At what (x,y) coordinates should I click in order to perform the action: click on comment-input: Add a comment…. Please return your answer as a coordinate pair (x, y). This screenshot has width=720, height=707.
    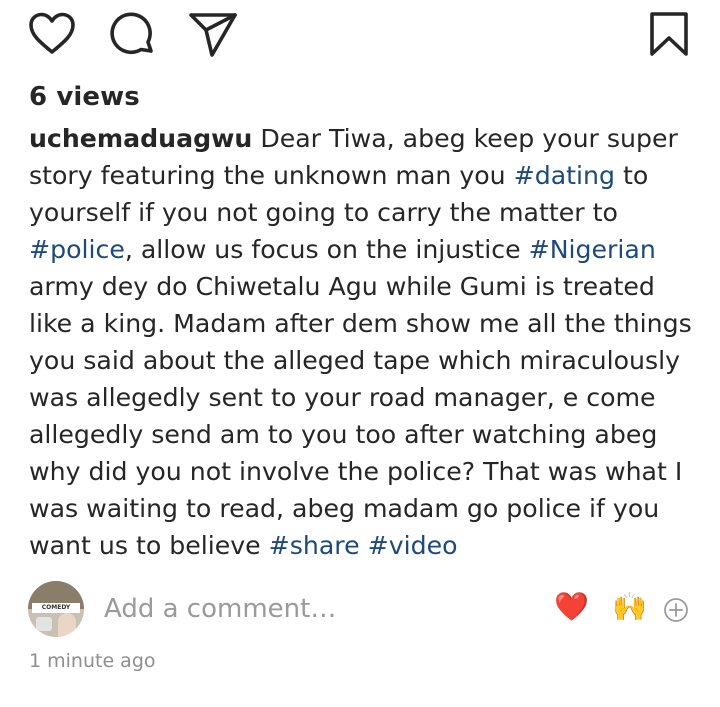
    Looking at the image, I should click on (220, 609).